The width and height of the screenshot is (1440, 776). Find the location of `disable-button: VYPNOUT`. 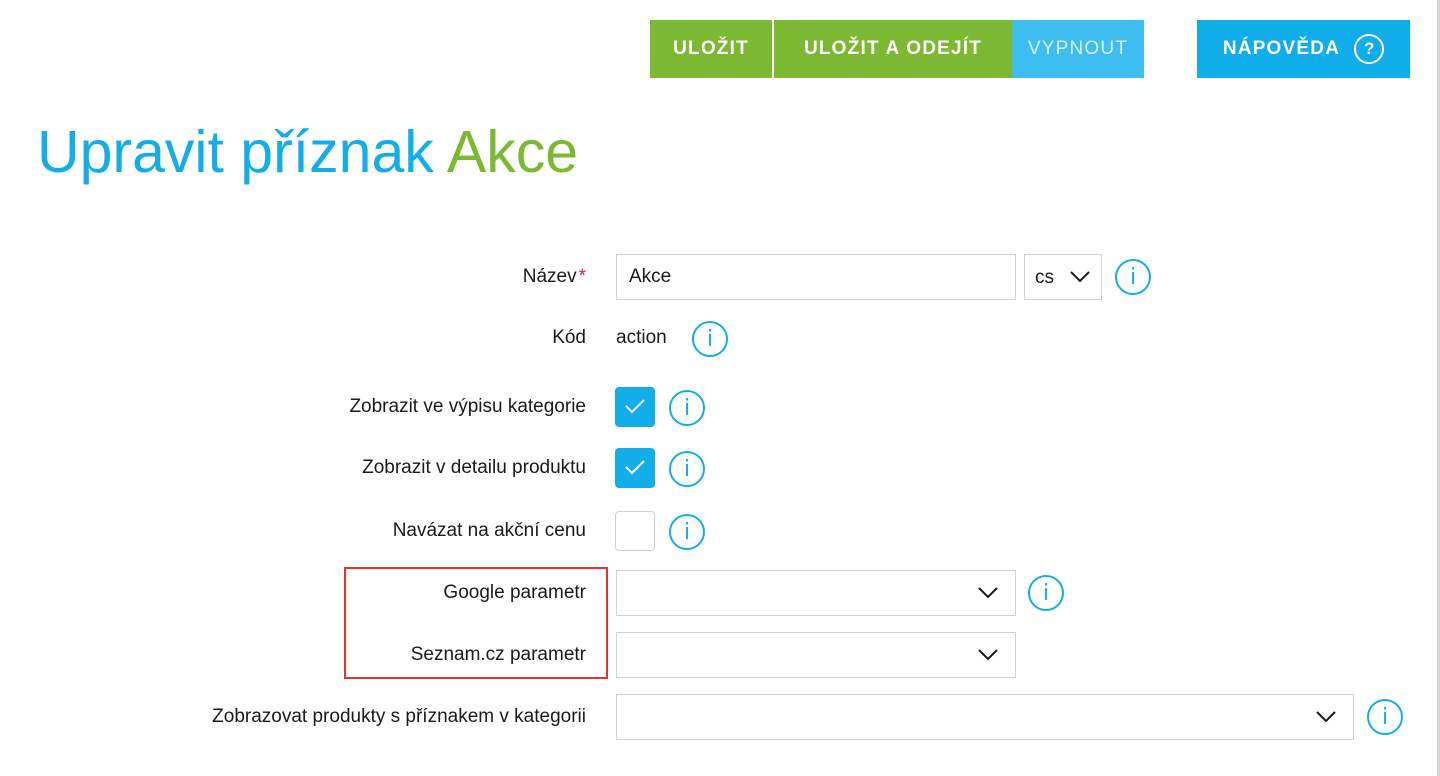

disable-button: VYPNOUT is located at coordinates (1078, 49).